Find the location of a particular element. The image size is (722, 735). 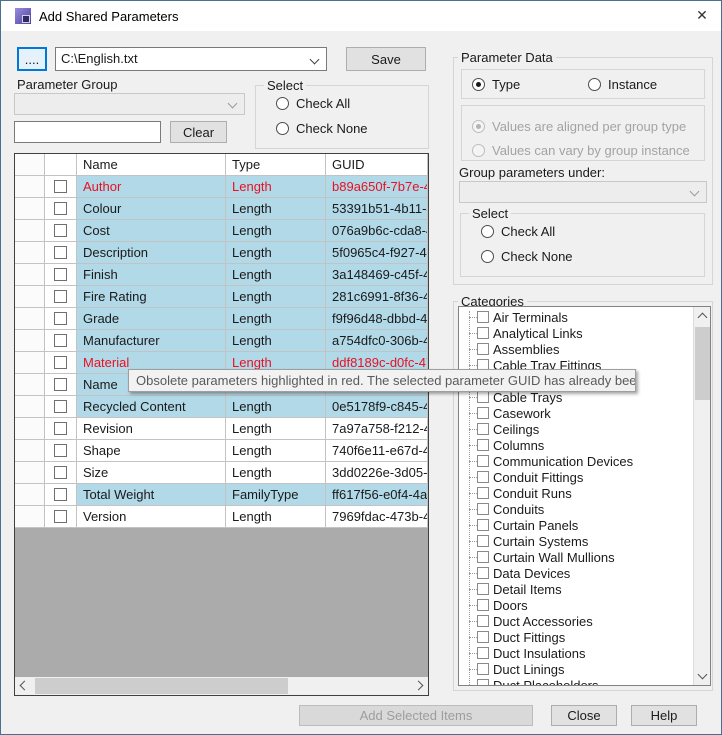

radio-option: Instance is located at coordinates (646, 84).